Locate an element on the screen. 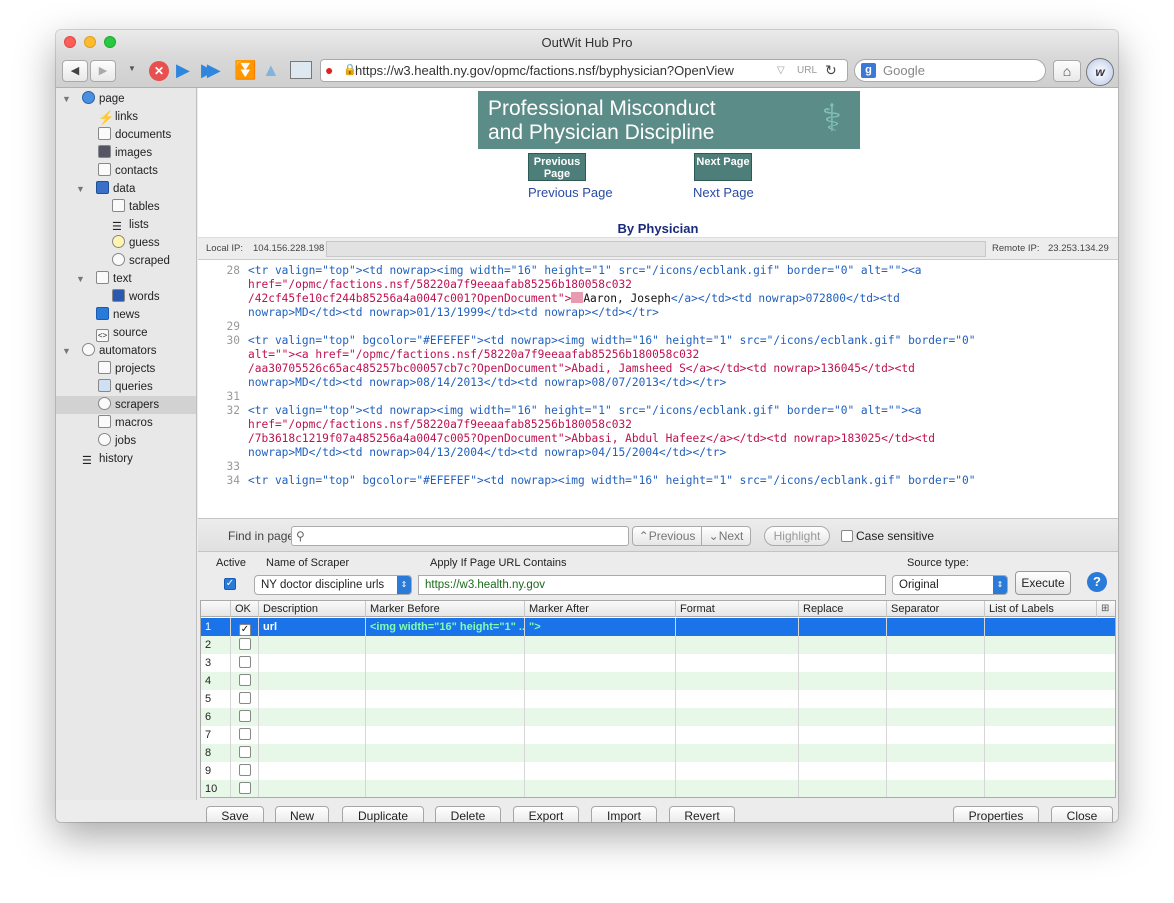  marker-after-cell: "> is located at coordinates (600, 627).